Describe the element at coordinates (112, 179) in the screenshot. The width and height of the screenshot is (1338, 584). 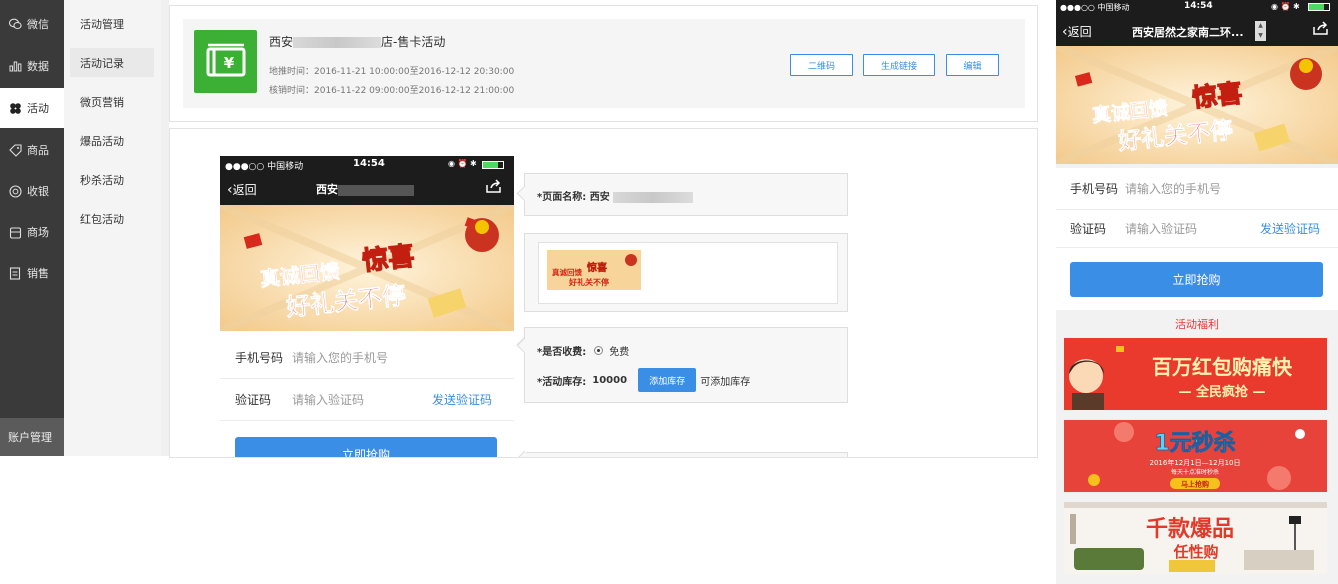
I see `subnav-item-flash-sale: 秒杀活动` at that location.